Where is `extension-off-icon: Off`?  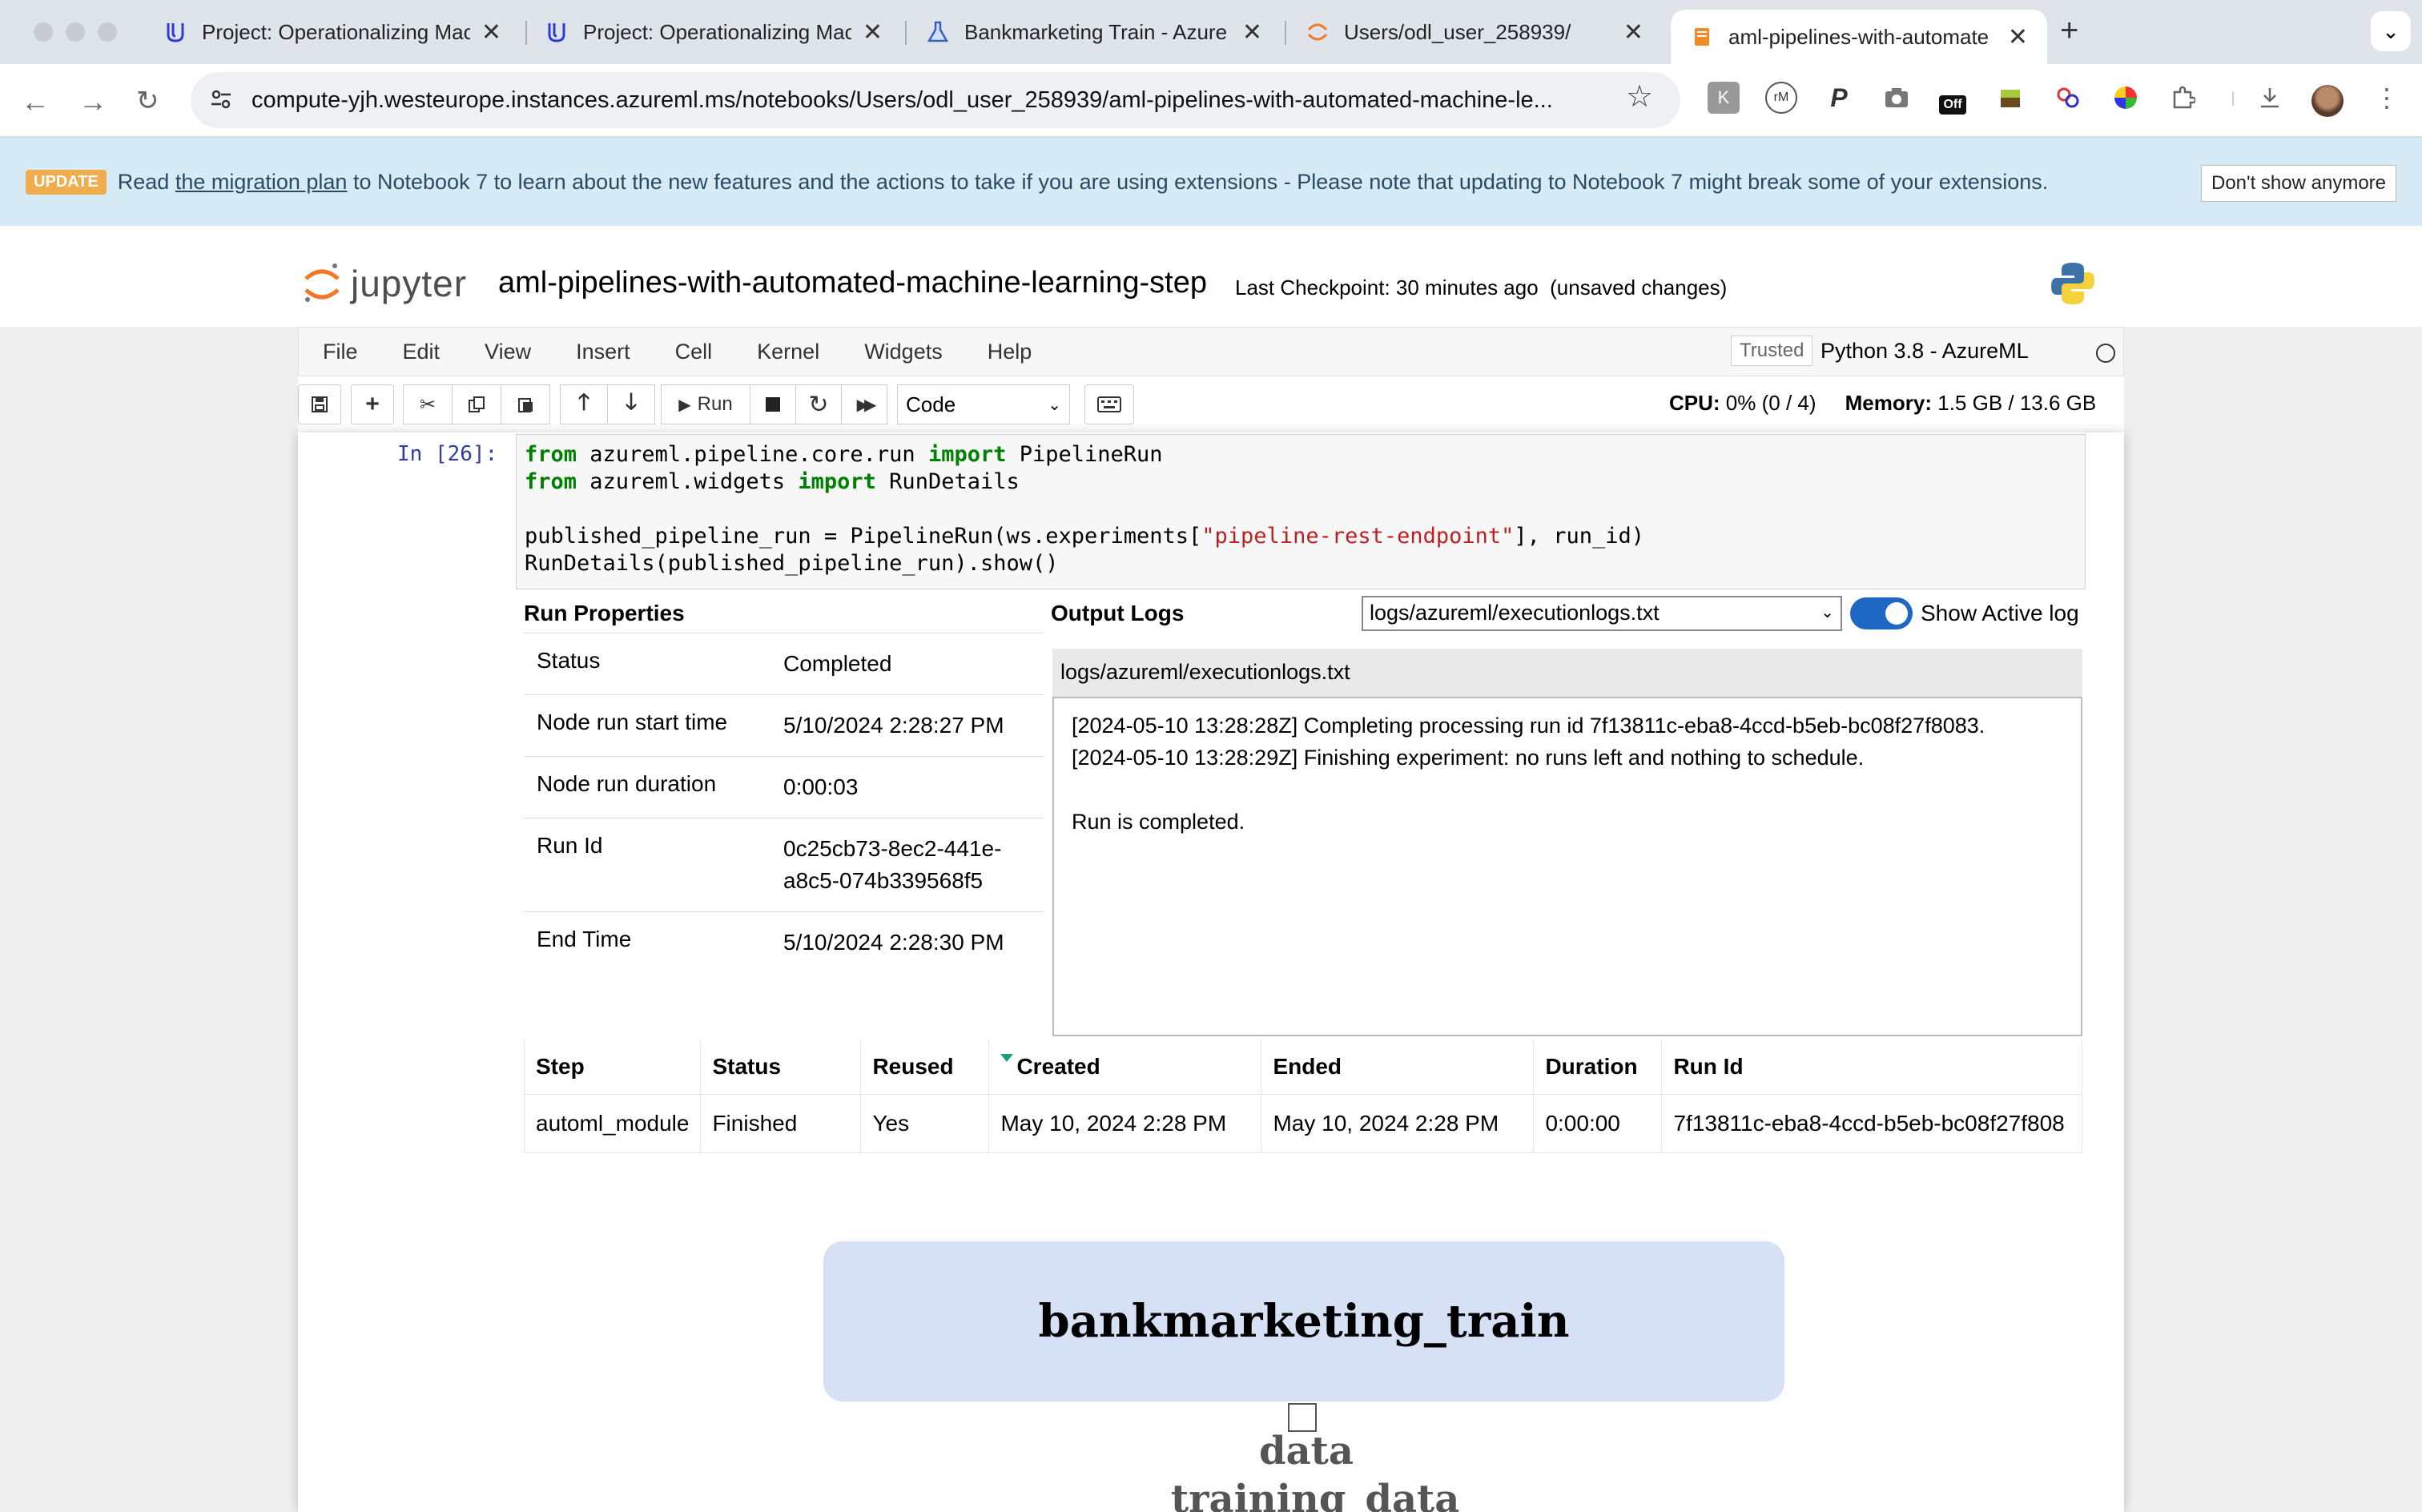
extension-off-icon: Off is located at coordinates (1953, 98).